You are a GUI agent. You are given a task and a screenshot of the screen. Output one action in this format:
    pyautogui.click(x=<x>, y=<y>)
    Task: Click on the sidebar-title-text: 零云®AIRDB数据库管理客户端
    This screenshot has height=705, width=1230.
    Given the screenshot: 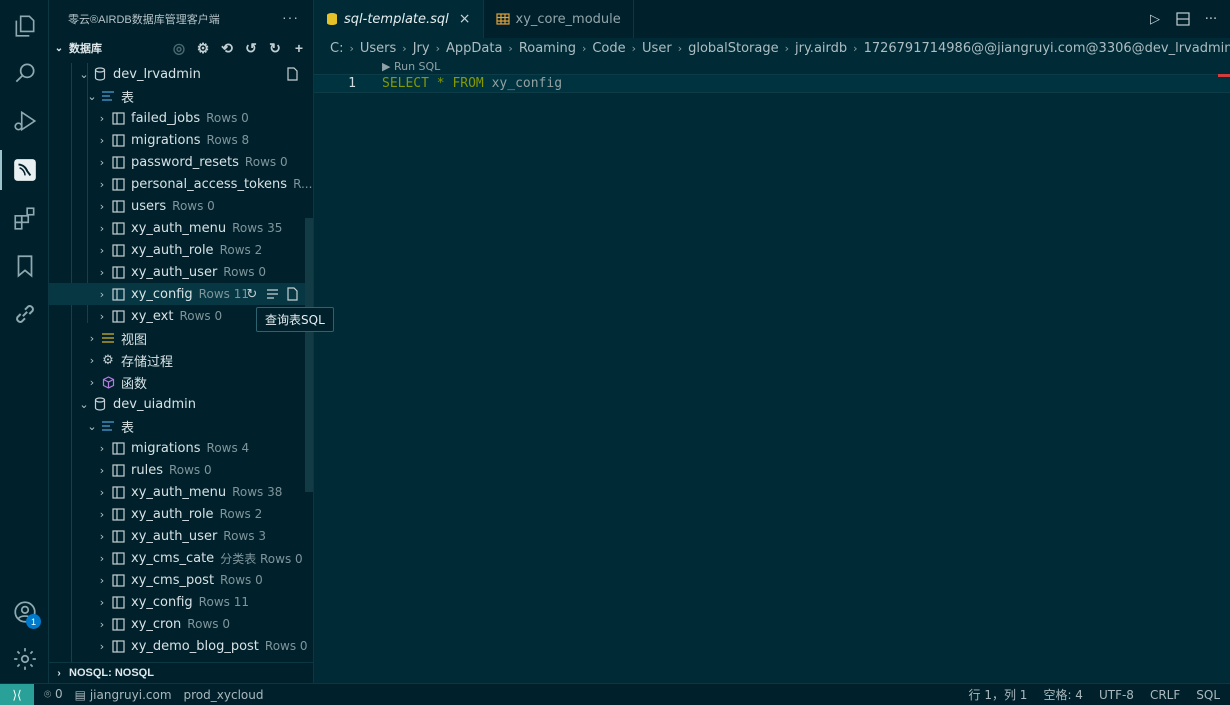 What is the action you would take?
    pyautogui.click(x=144, y=20)
    